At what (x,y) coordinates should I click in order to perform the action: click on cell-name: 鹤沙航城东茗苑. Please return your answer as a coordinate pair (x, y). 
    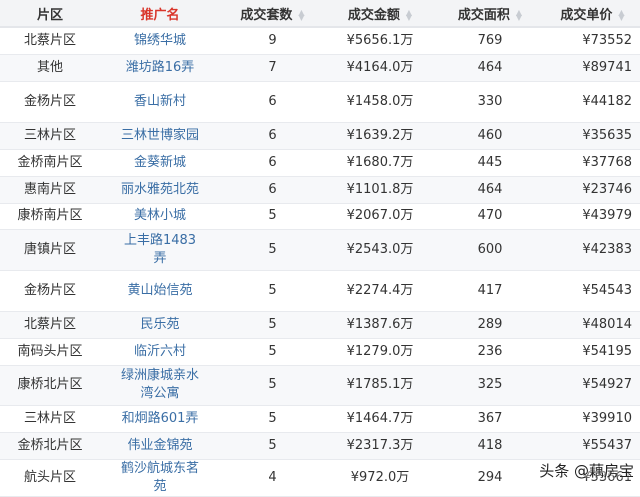
    Looking at the image, I should click on (160, 478).